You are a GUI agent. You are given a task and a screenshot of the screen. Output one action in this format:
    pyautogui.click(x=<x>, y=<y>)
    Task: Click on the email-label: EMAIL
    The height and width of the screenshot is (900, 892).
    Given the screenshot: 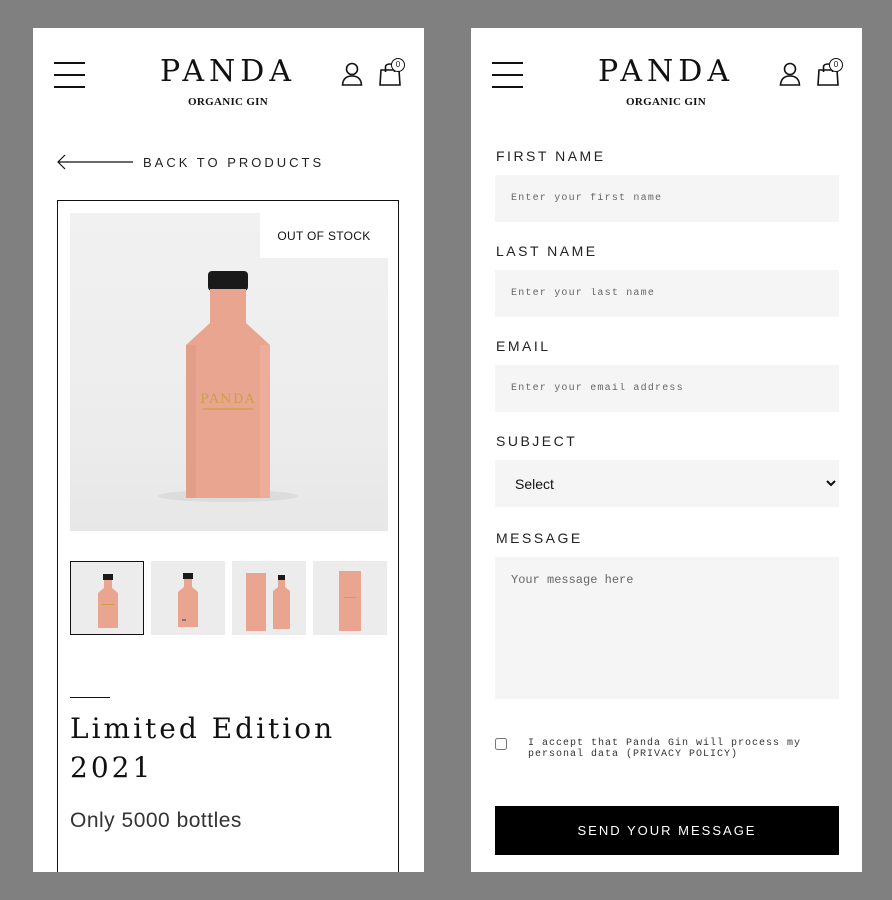 What is the action you would take?
    pyautogui.click(x=523, y=346)
    